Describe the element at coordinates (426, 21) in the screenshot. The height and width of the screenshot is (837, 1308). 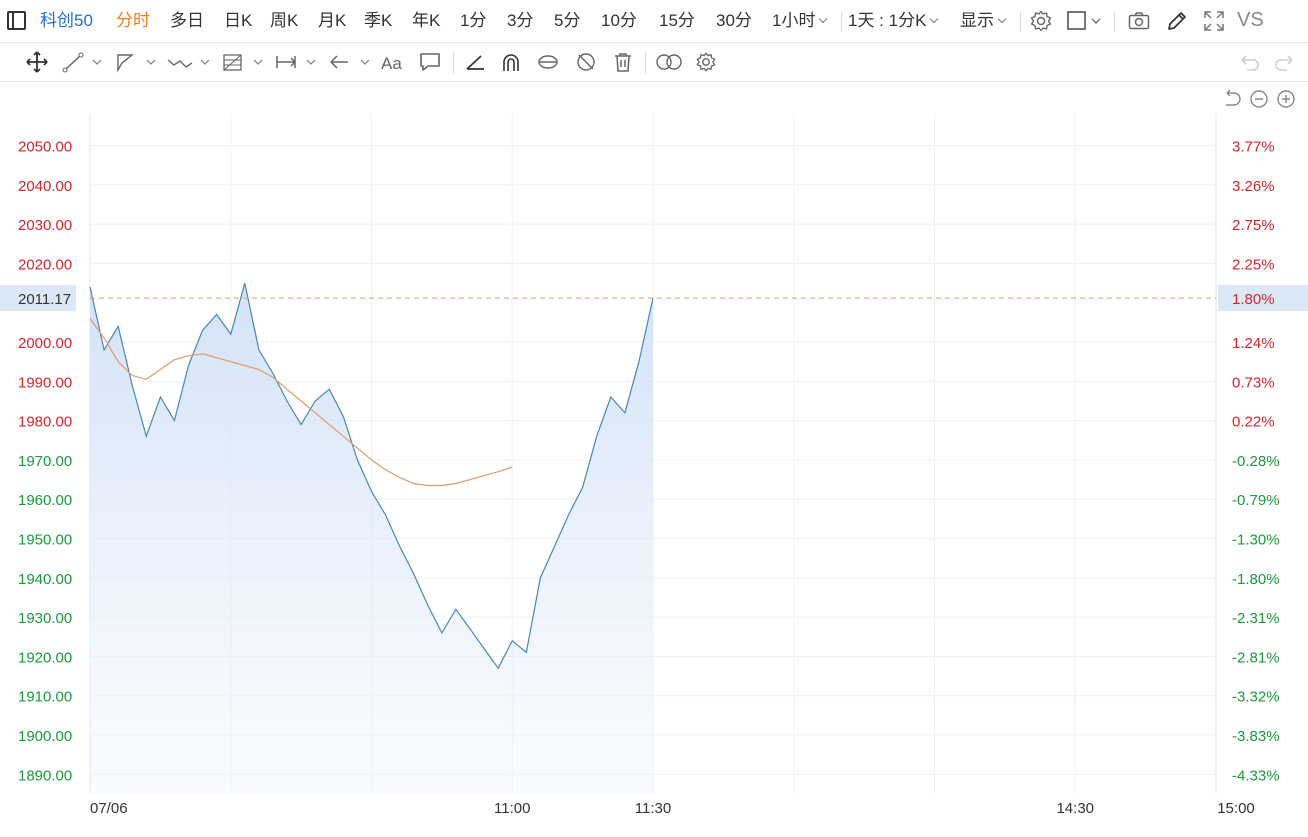
I see `interval-tab-yearly: 年K` at that location.